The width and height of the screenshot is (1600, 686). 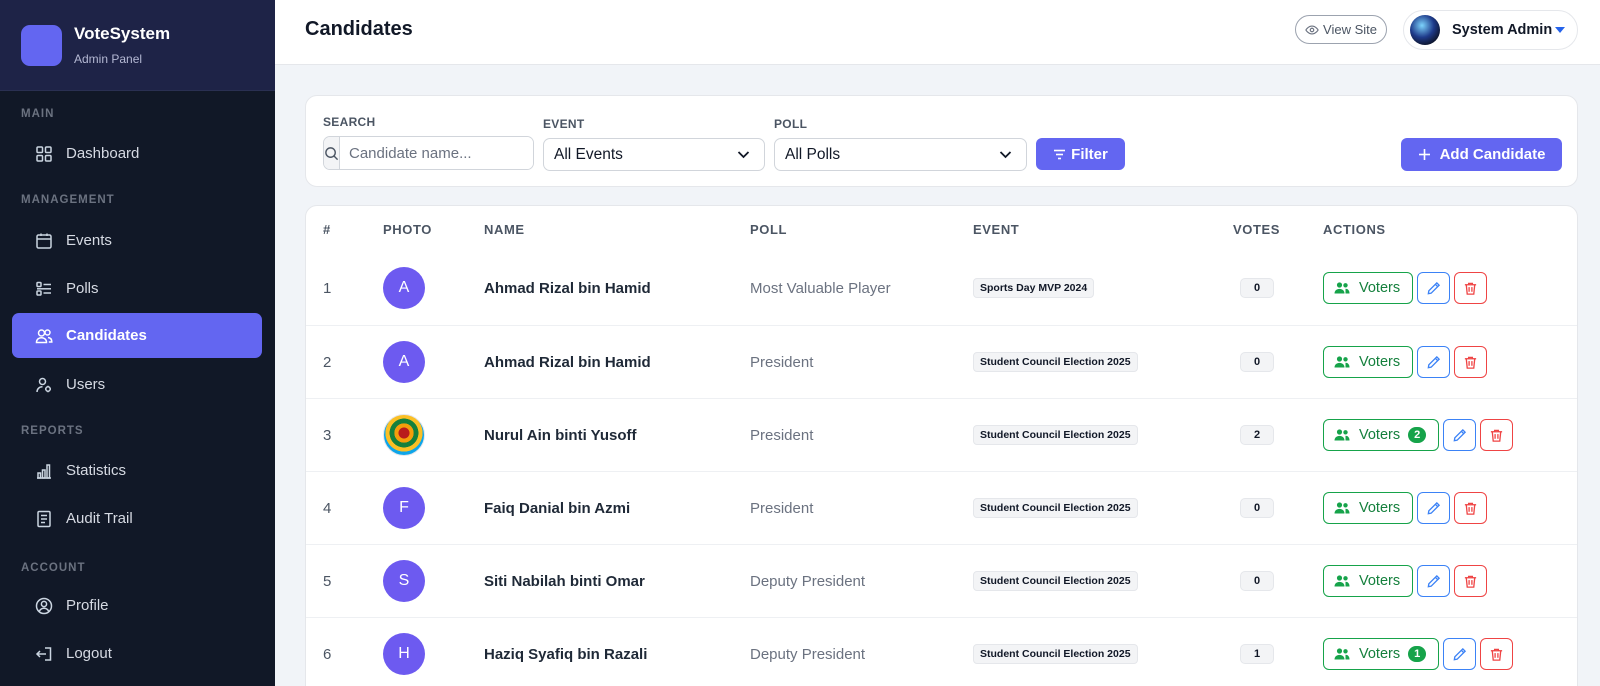 I want to click on view-site-button: View Site, so click(x=1341, y=29).